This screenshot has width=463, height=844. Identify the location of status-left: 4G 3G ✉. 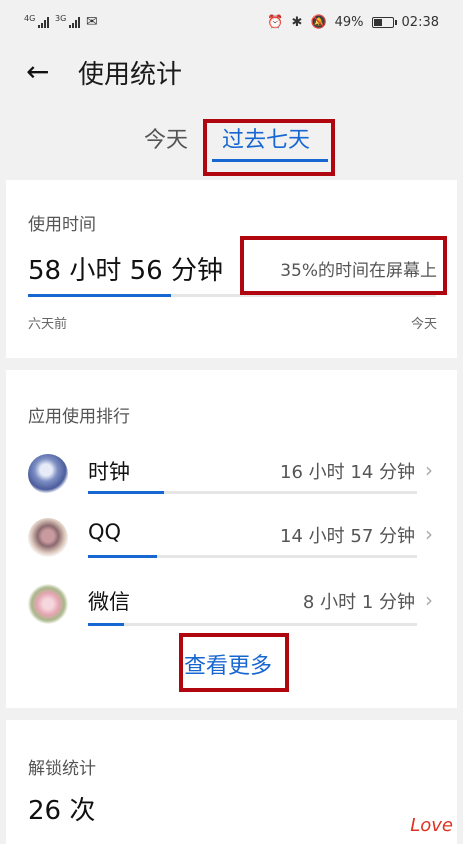
(61, 22).